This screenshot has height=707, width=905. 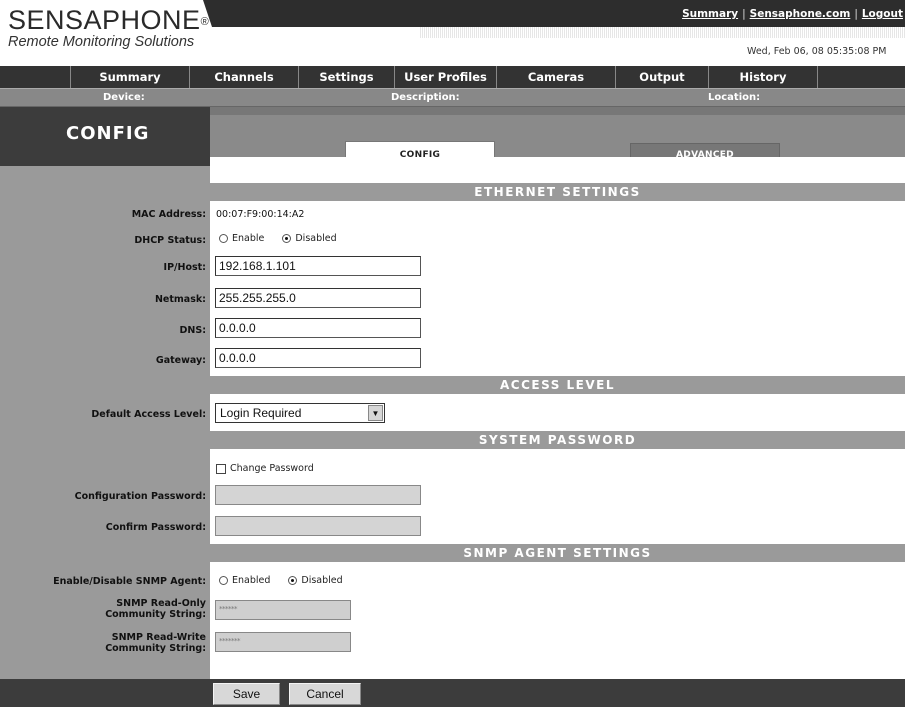 What do you see at coordinates (260, 214) in the screenshot?
I see `mac-value: 00:07:F9:00:14:A2` at bounding box center [260, 214].